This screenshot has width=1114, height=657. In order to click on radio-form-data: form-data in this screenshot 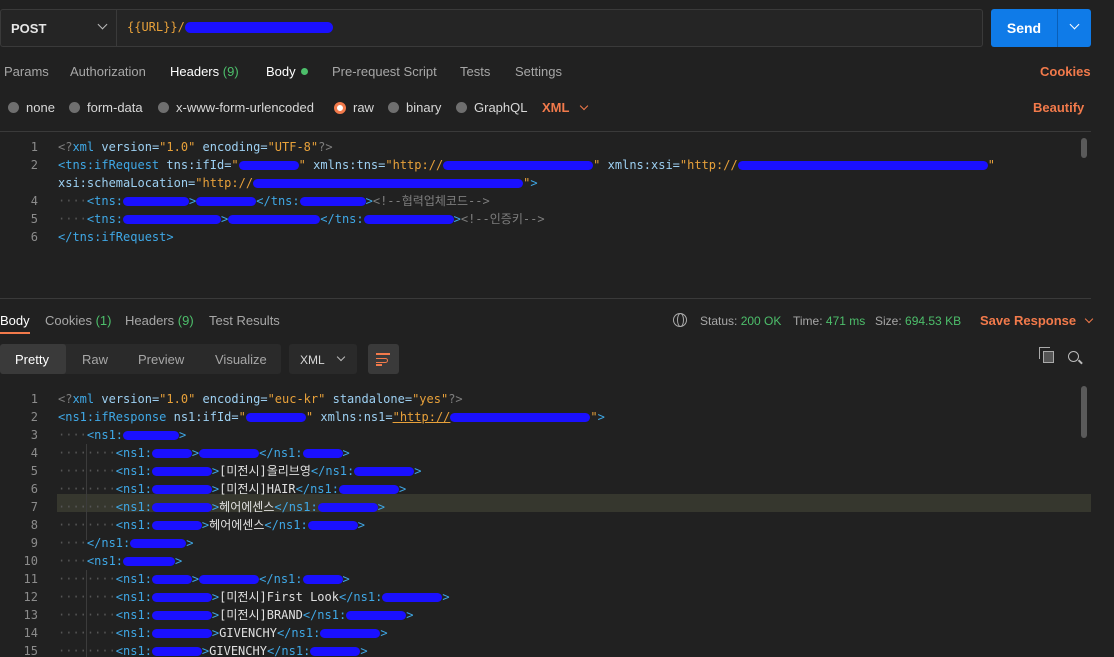, I will do `click(106, 107)`.